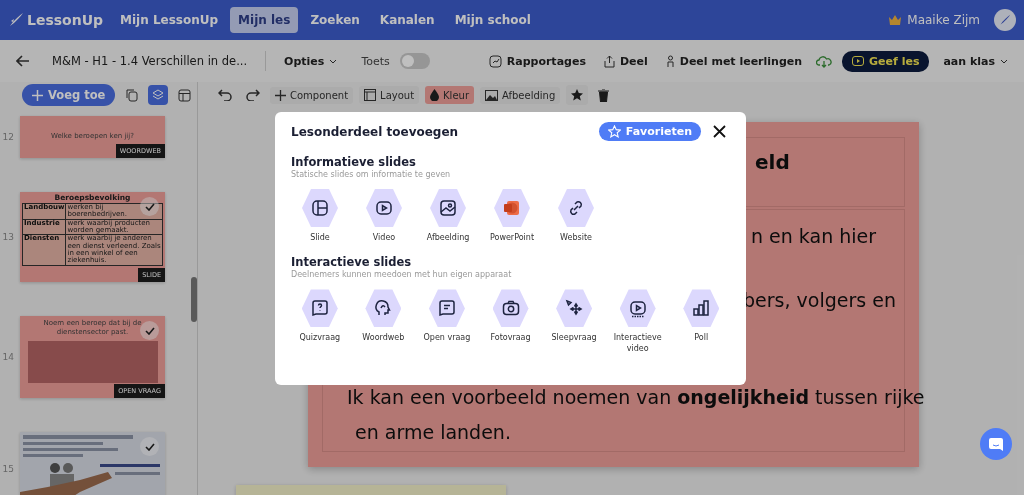  I want to click on slide-type-label: Fotovraag, so click(510, 338).